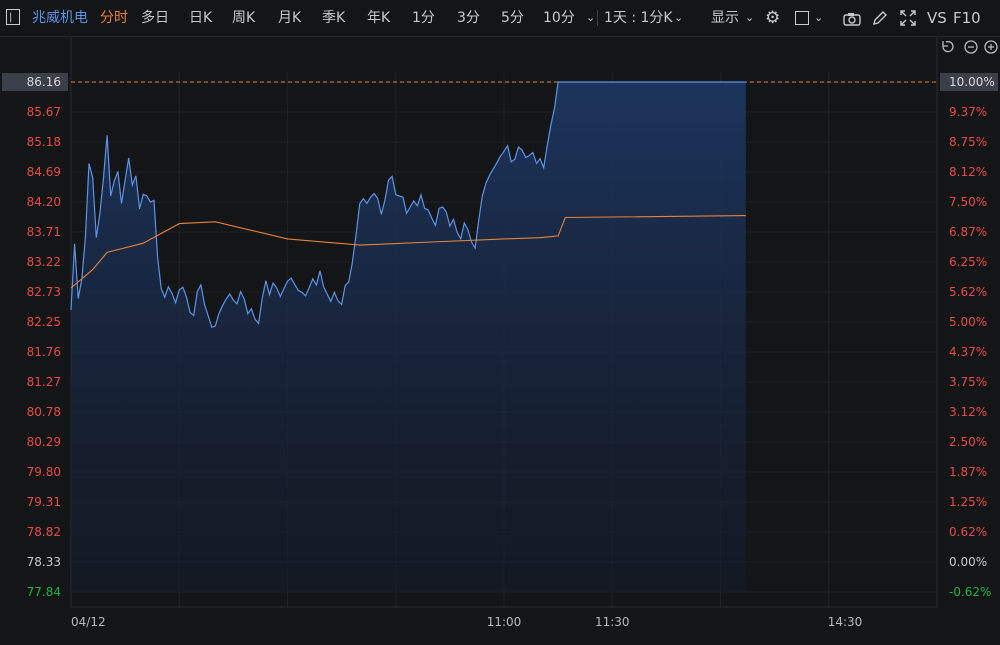 The image size is (1000, 645). Describe the element at coordinates (468, 18) in the screenshot. I see `tab-3min: 3分` at that location.